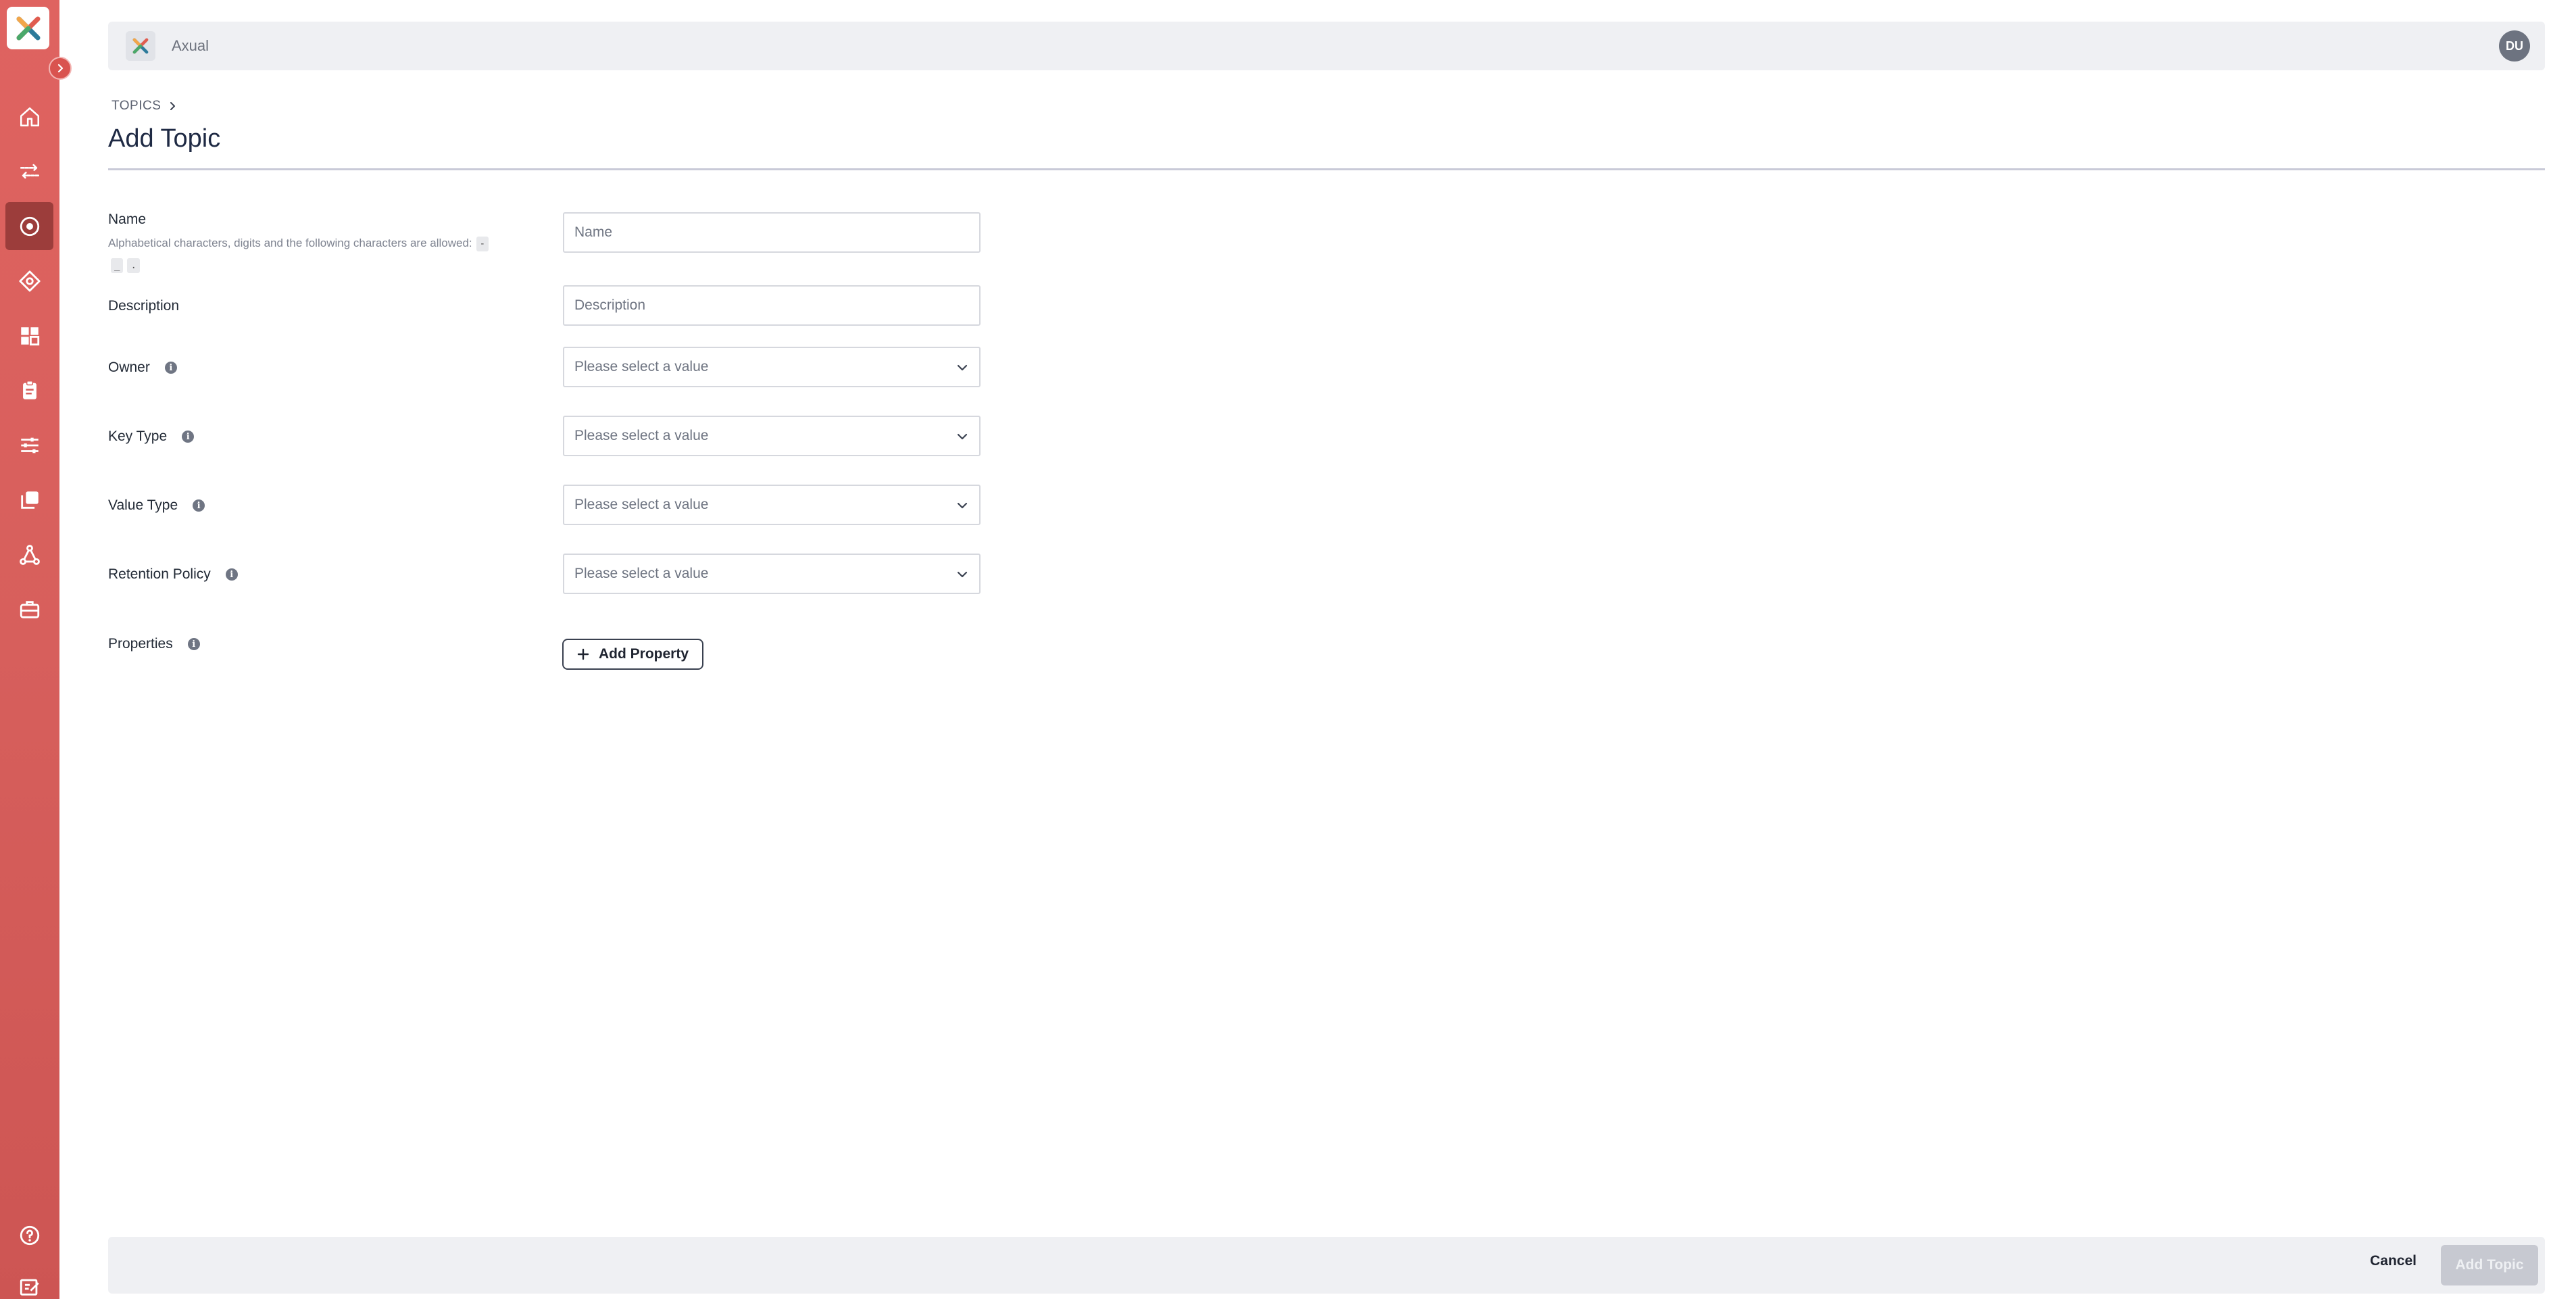  What do you see at coordinates (2514, 46) in the screenshot?
I see `user-avatar: DU` at bounding box center [2514, 46].